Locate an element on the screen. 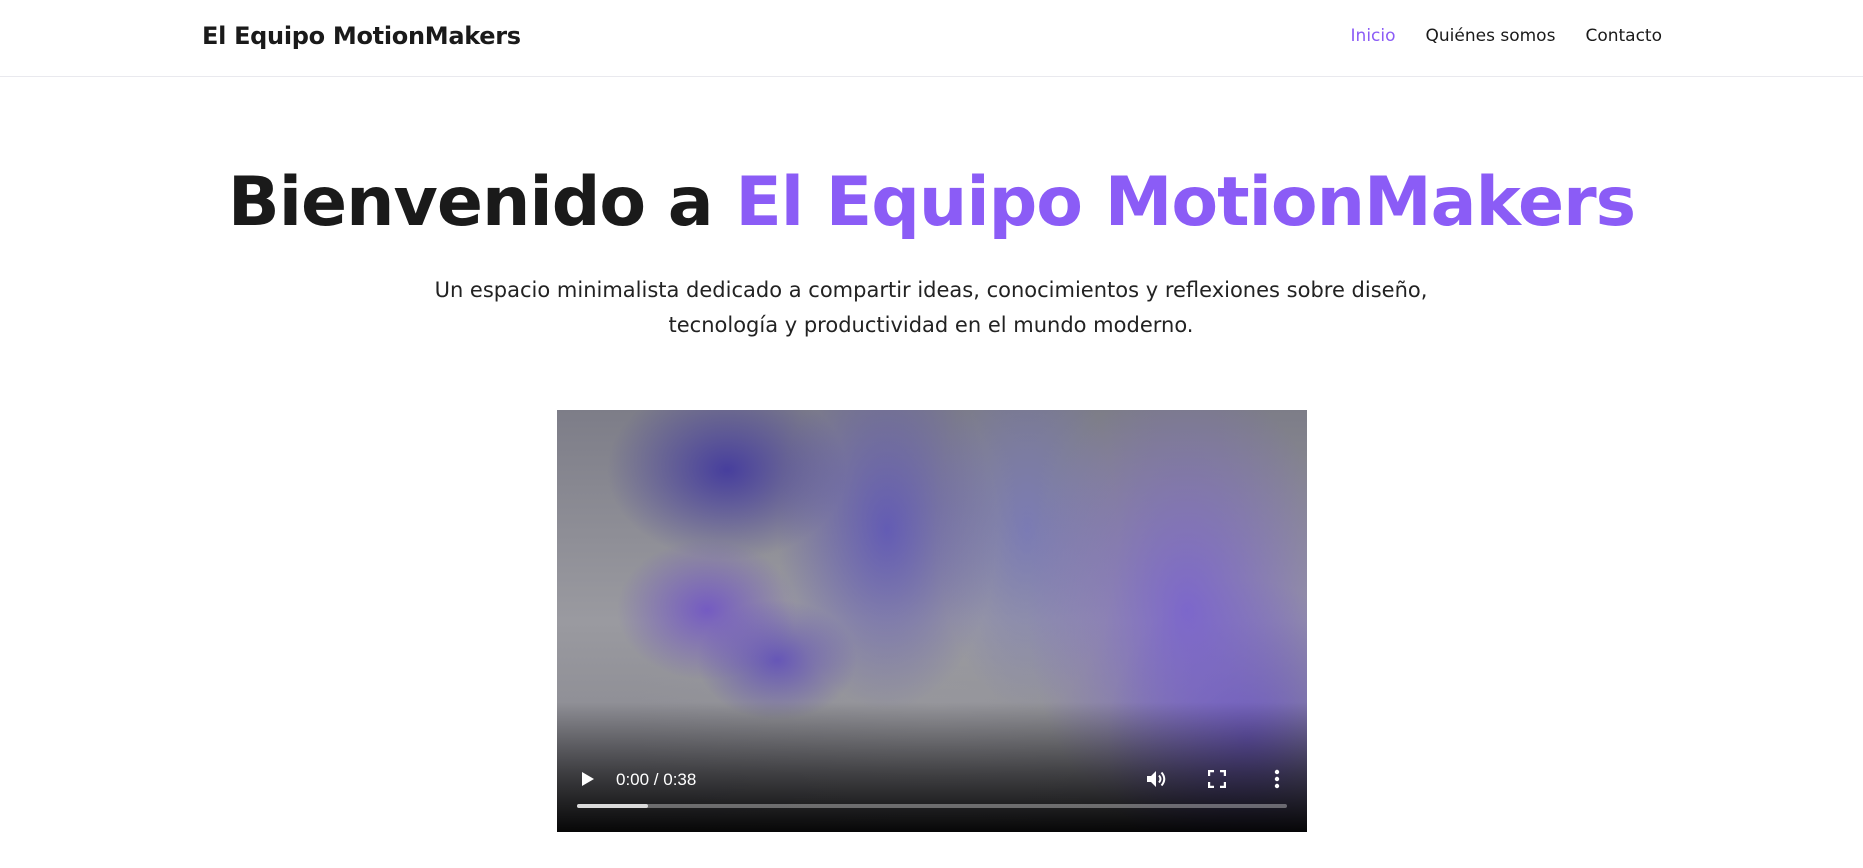 The height and width of the screenshot is (868, 1863). hero-title-accent: El Equipo MotionMakers is located at coordinates (1185, 202).